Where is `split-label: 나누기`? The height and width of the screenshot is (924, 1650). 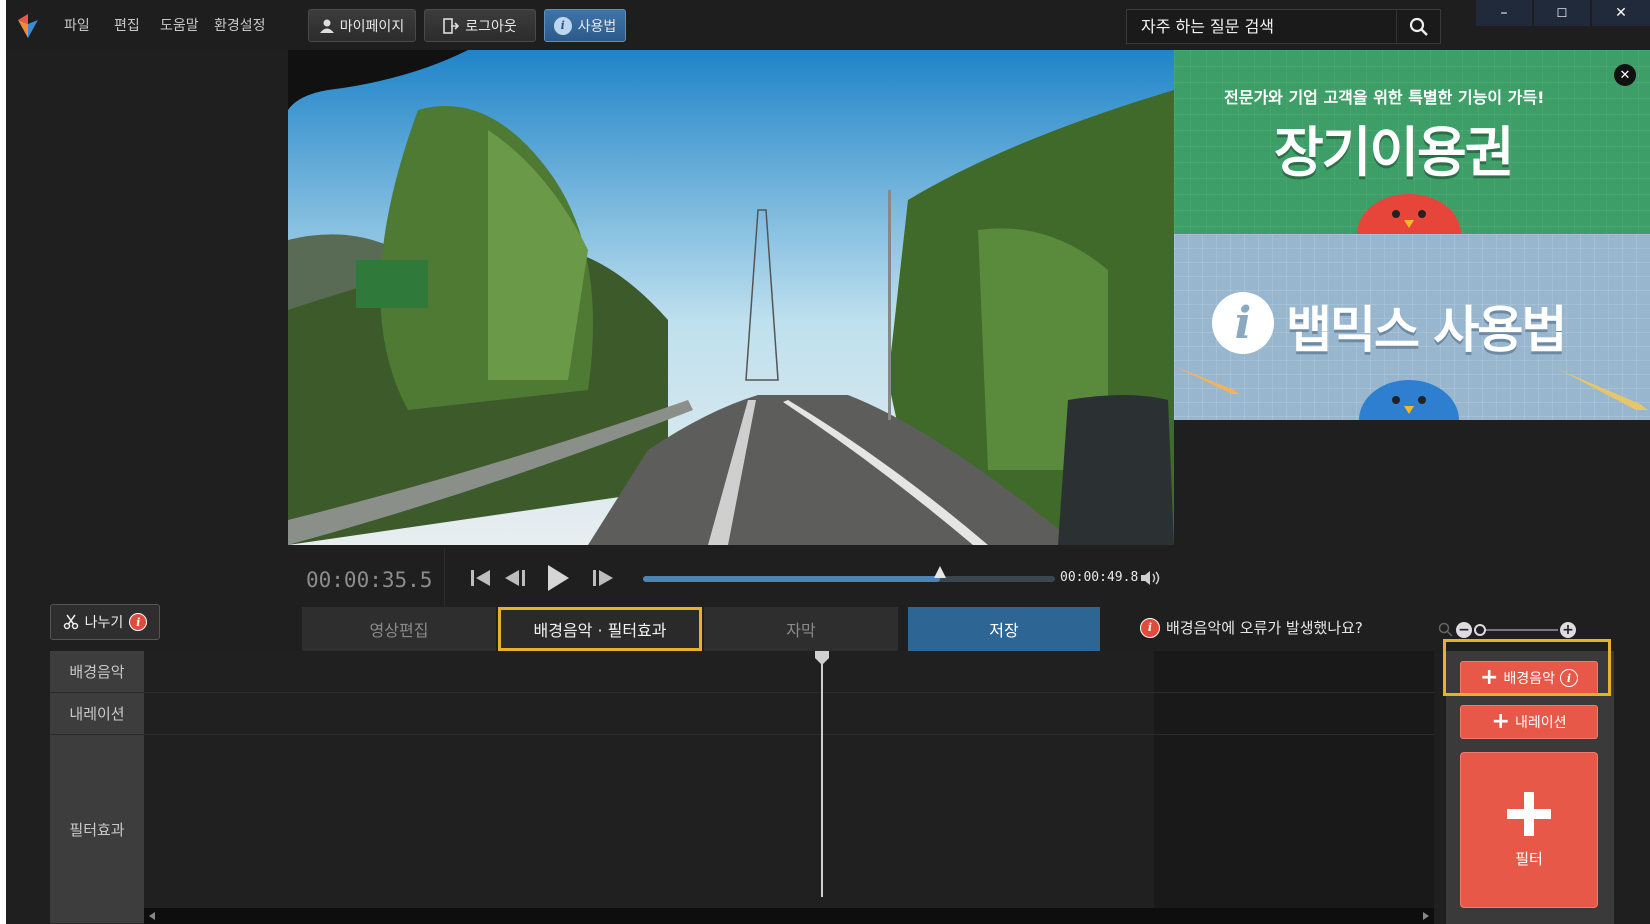 split-label: 나누기 is located at coordinates (104, 623).